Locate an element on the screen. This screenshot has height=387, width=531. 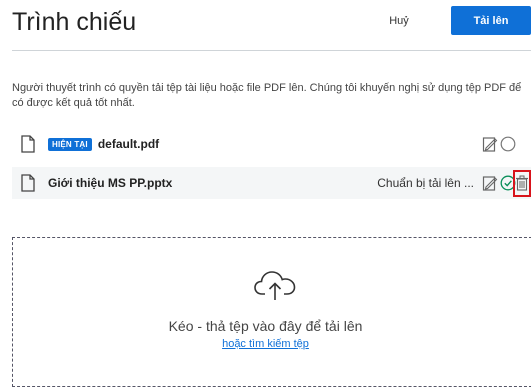
trash-highlight-box is located at coordinates (522, 183).